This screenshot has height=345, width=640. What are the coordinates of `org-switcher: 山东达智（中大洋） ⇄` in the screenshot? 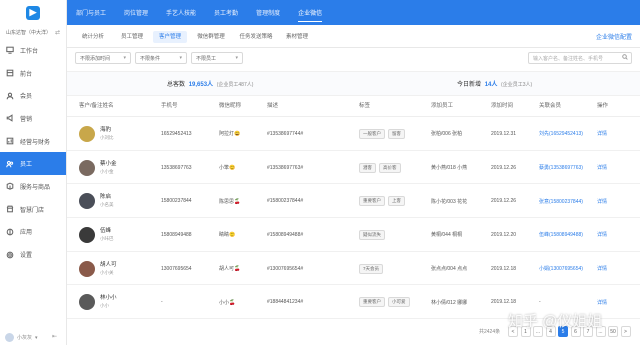 It's located at (33, 32).